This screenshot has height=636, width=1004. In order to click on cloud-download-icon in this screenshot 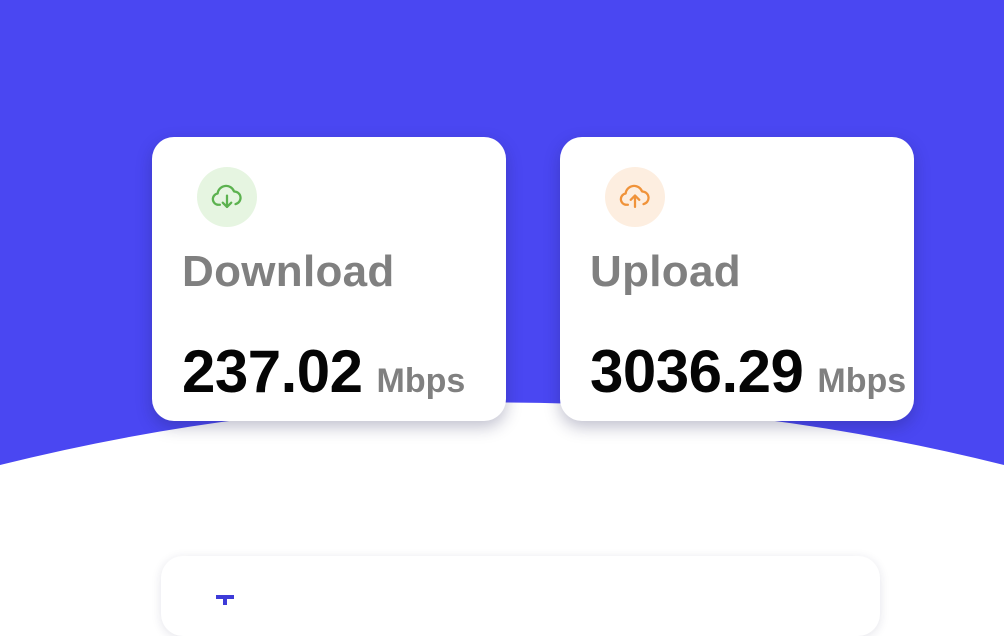, I will do `click(226, 196)`.